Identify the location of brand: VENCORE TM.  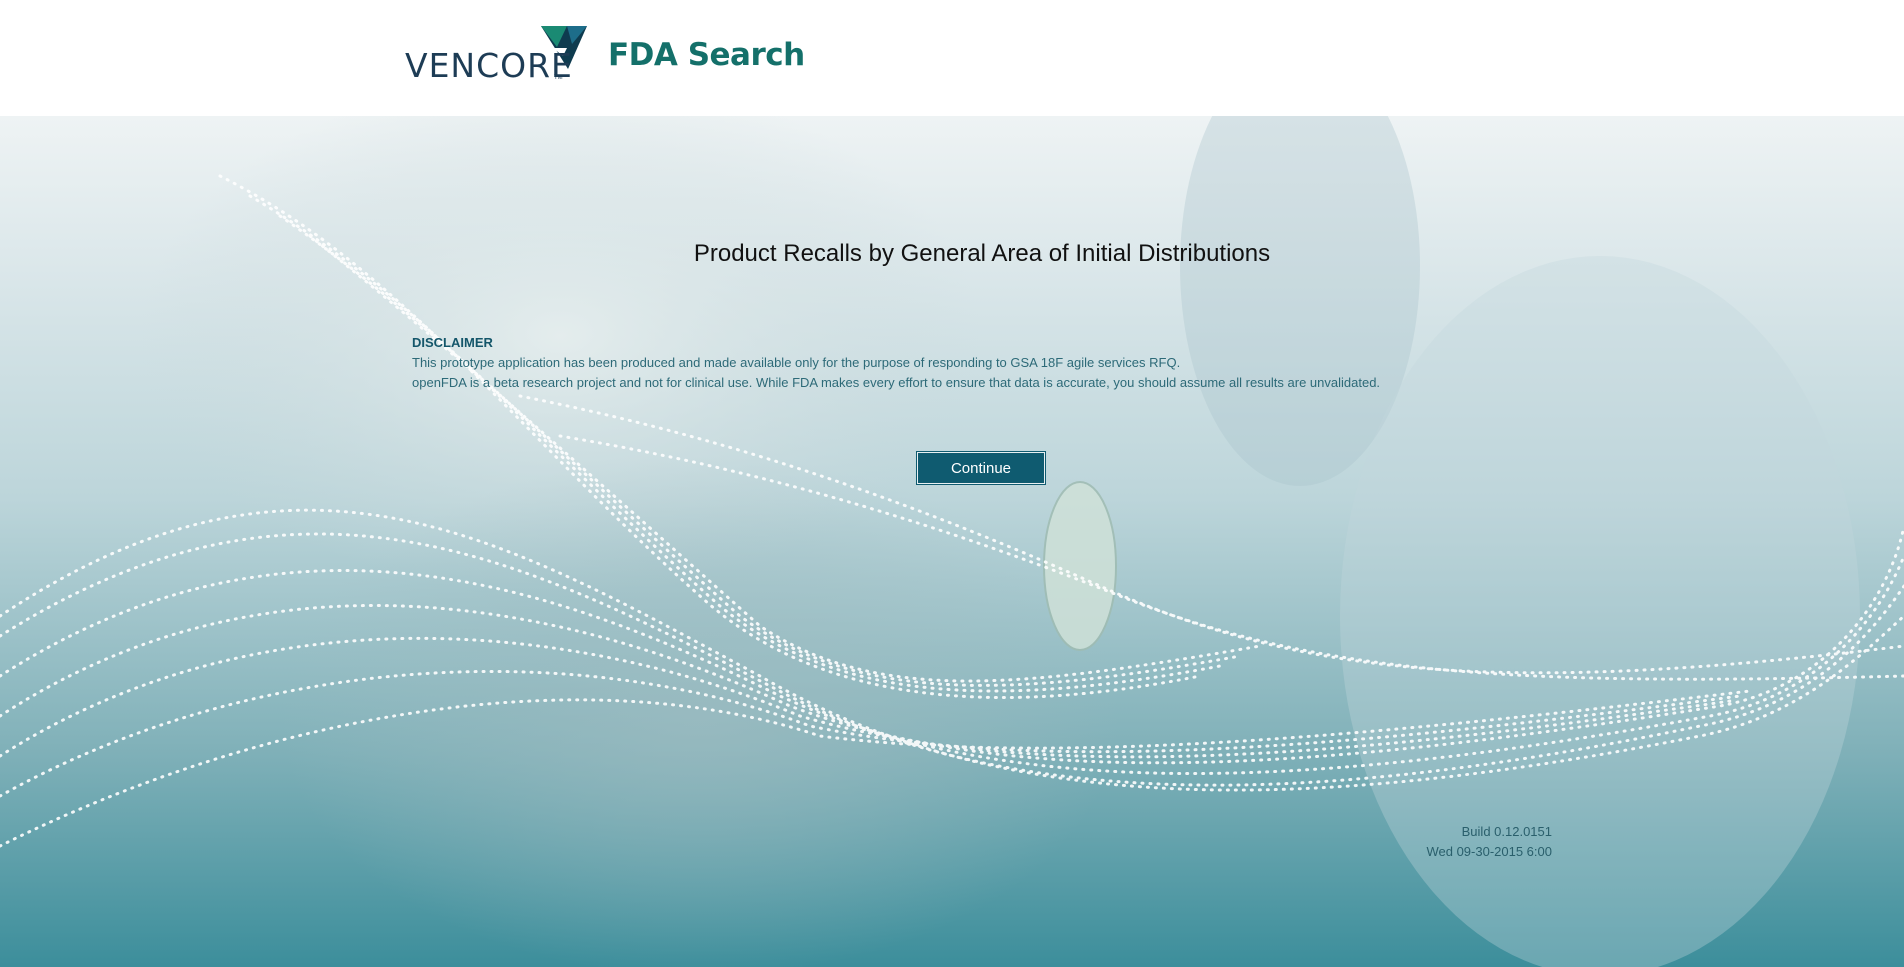
(496, 52).